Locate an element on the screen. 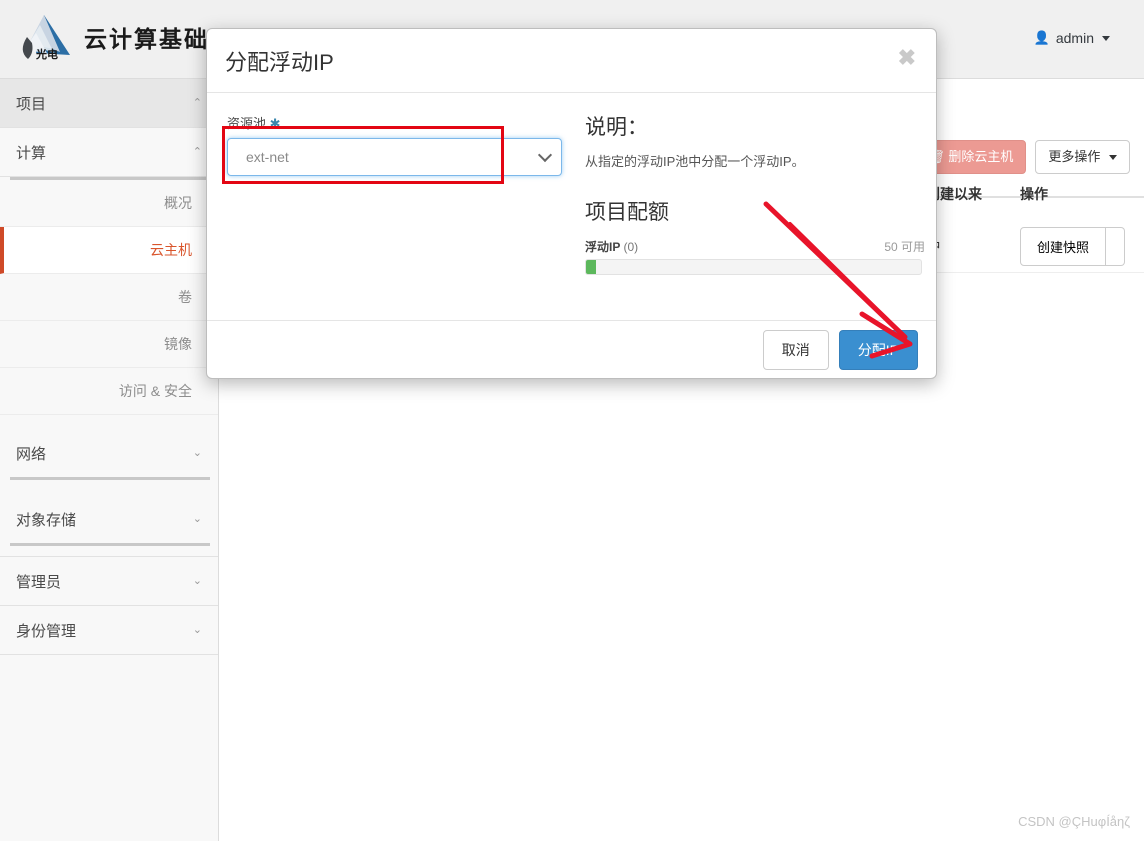  quota-item-name: 浮动IP (0) is located at coordinates (611, 246).